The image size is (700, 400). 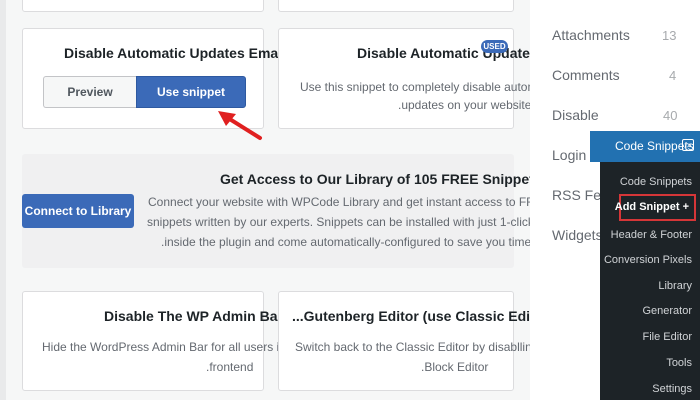 I want to click on category-item: Comments, so click(x=586, y=75).